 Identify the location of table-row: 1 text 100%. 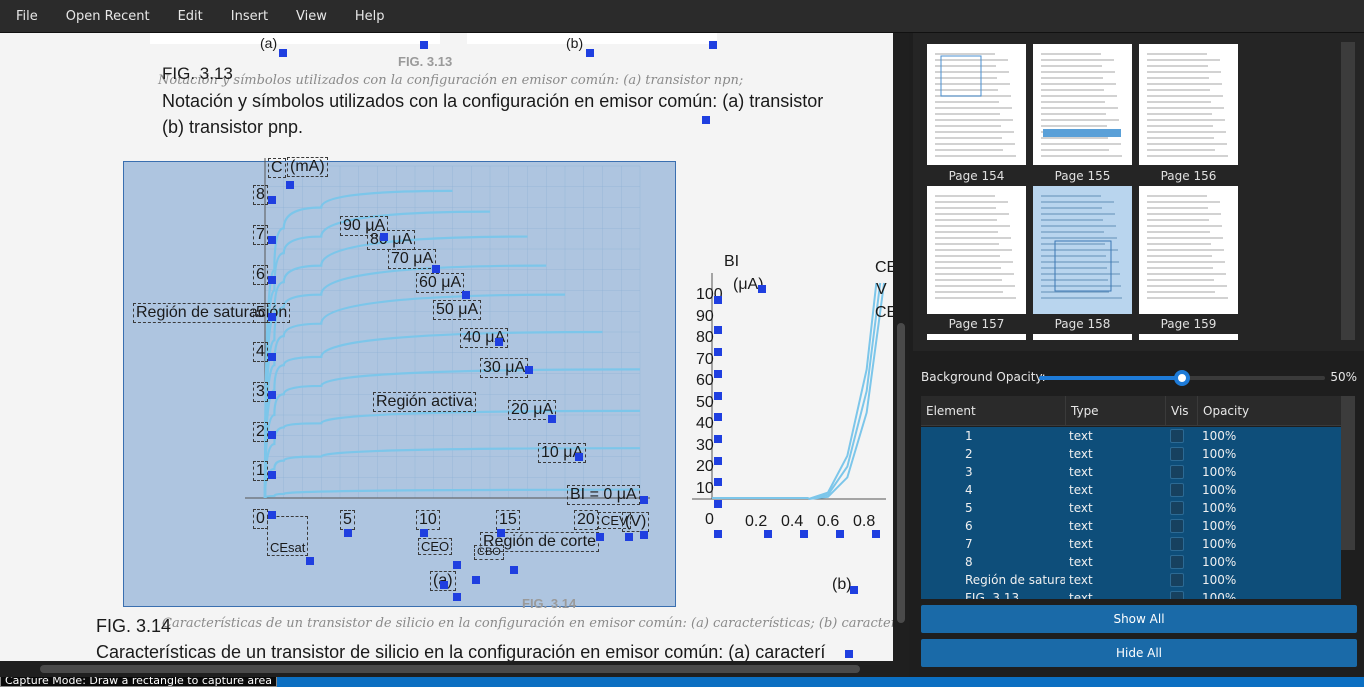
(1131, 436).